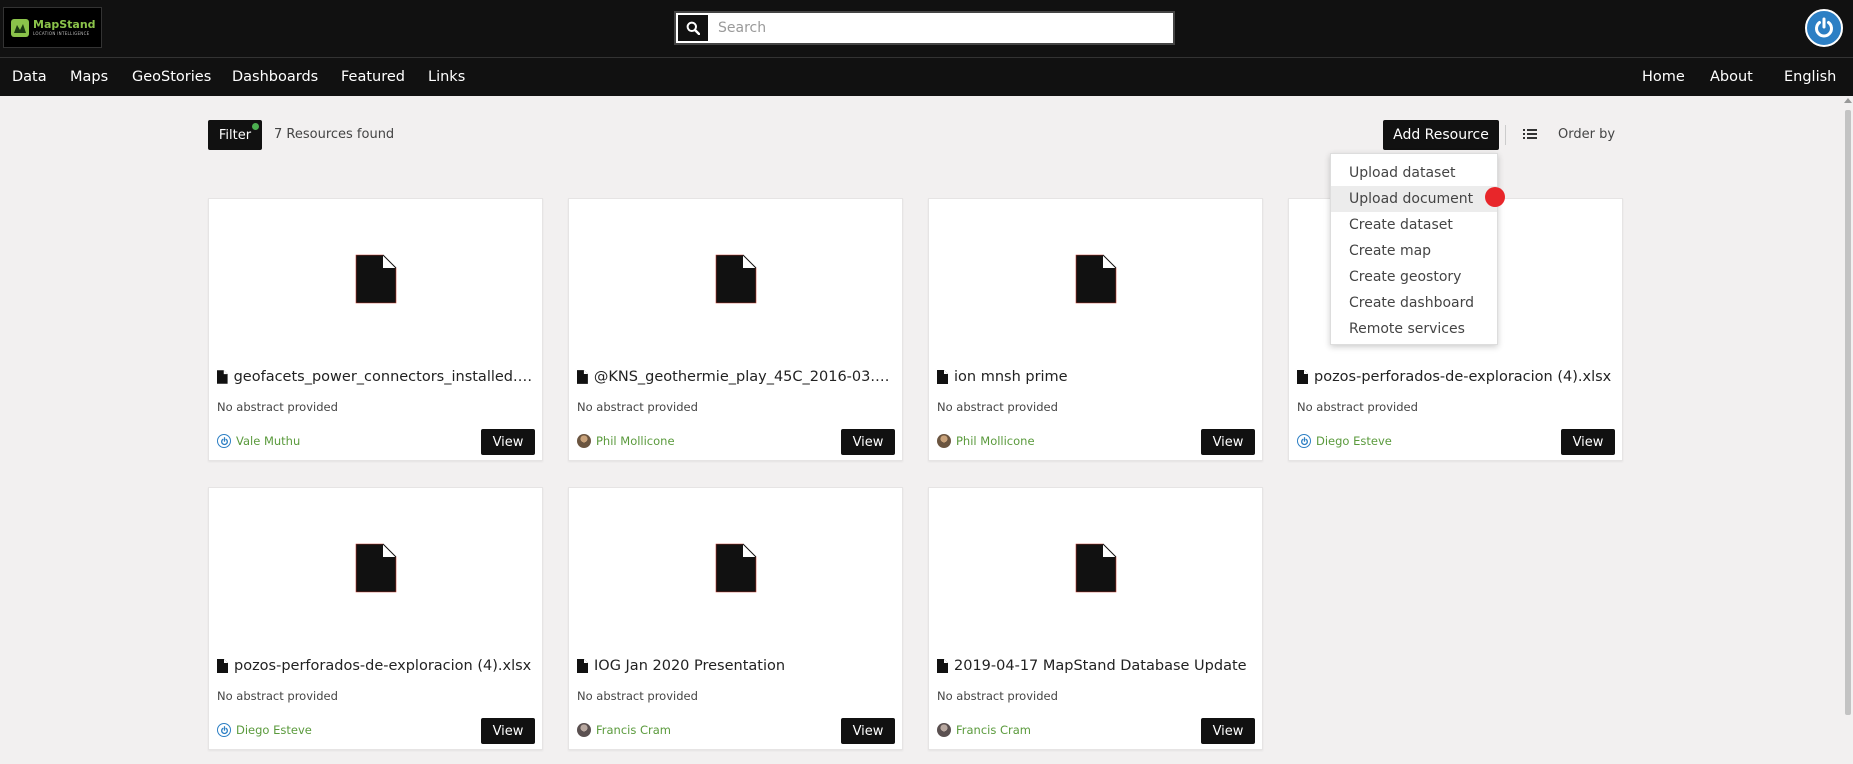 This screenshot has width=1853, height=764. What do you see at coordinates (1530, 134) in the screenshot?
I see `list-view-icon` at bounding box center [1530, 134].